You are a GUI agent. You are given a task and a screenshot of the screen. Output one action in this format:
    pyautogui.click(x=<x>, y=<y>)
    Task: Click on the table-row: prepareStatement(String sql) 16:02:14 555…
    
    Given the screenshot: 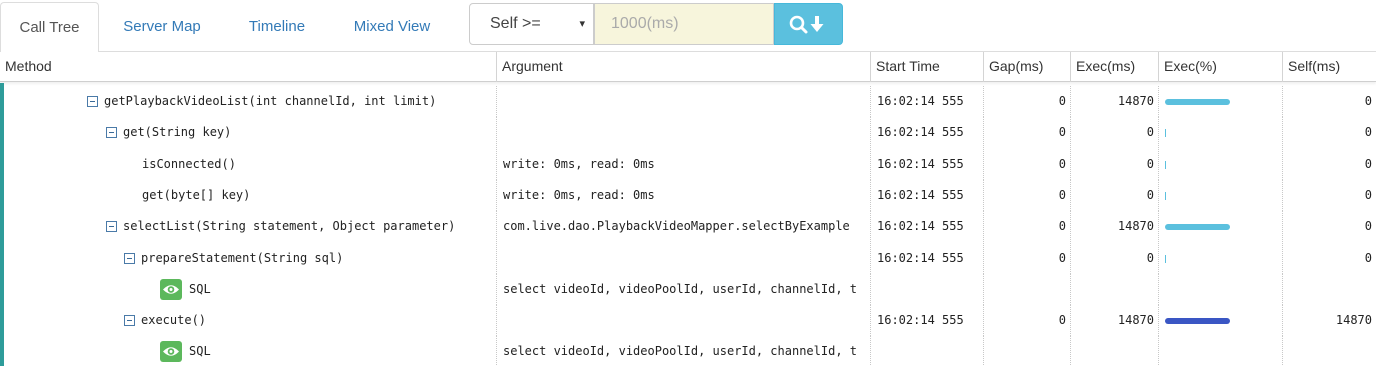 What is the action you would take?
    pyautogui.click(x=688, y=258)
    